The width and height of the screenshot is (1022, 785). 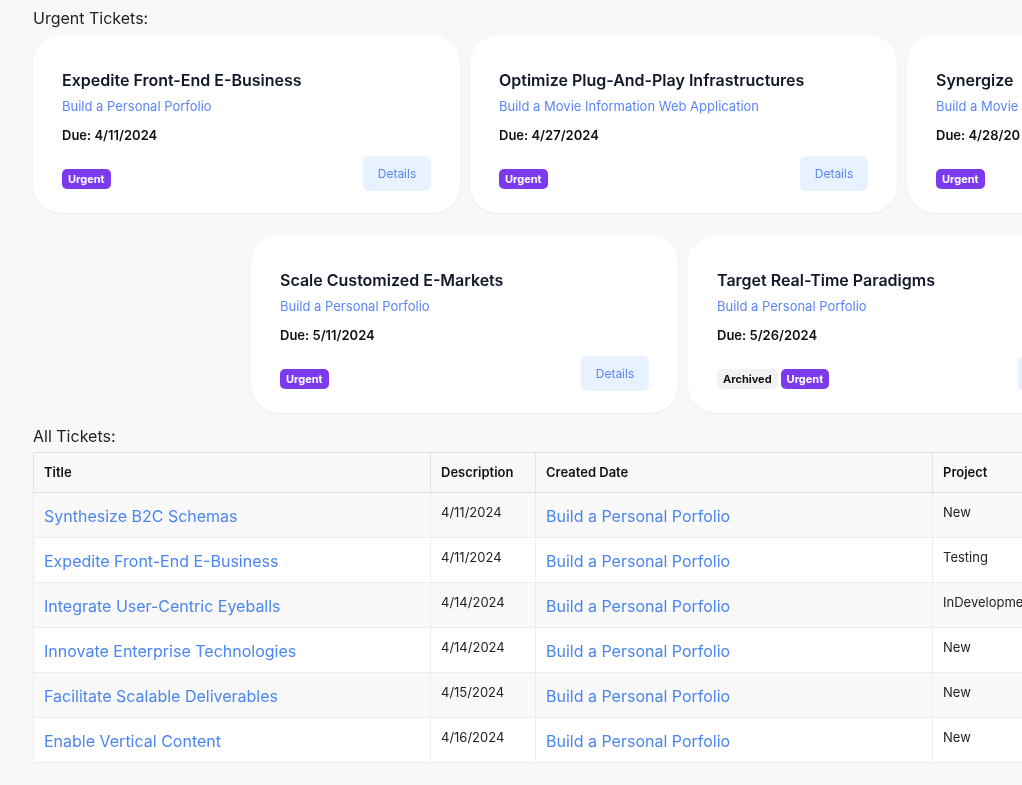 I want to click on section-heading: All Tickets:, so click(x=75, y=436).